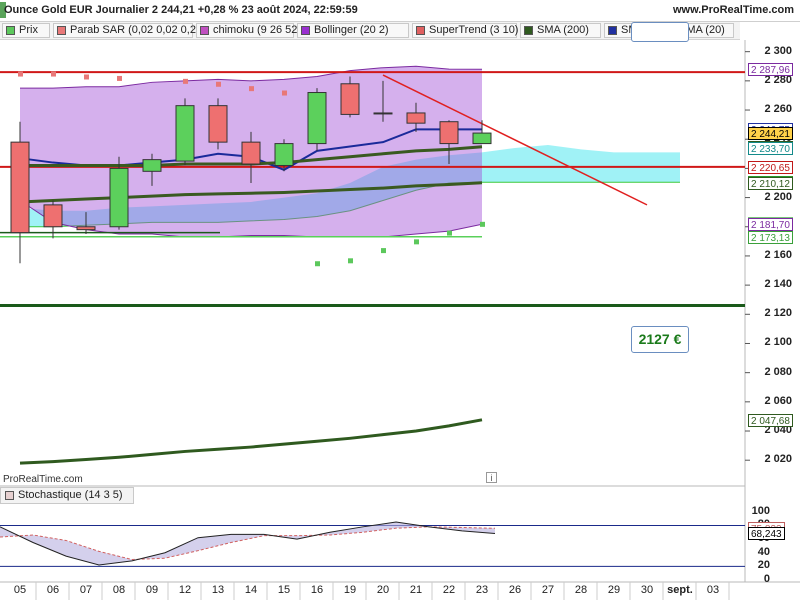 The width and height of the screenshot is (800, 600). I want to click on date-tick-label: 27, so click(548, 590).